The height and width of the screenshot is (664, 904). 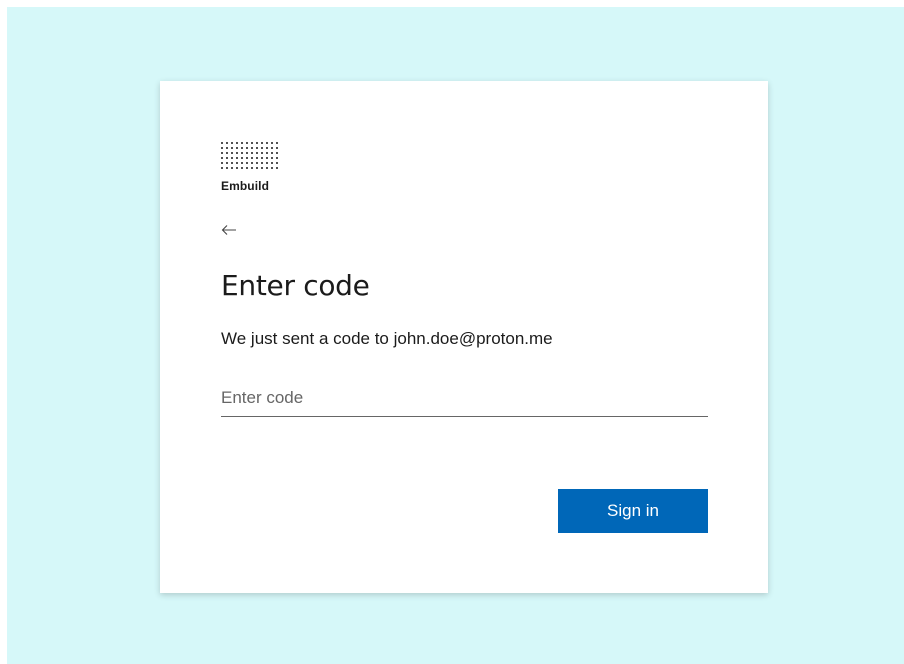 What do you see at coordinates (633, 511) in the screenshot?
I see `sign-in-button: Sign in` at bounding box center [633, 511].